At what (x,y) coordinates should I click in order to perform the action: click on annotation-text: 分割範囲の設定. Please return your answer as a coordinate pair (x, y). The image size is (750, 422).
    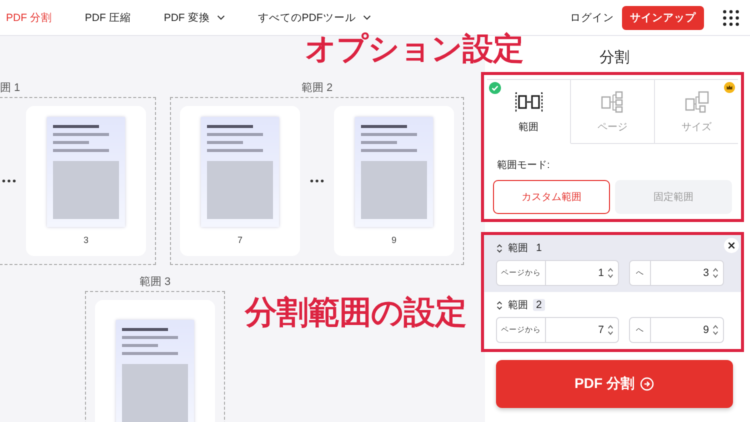
    Looking at the image, I should click on (355, 312).